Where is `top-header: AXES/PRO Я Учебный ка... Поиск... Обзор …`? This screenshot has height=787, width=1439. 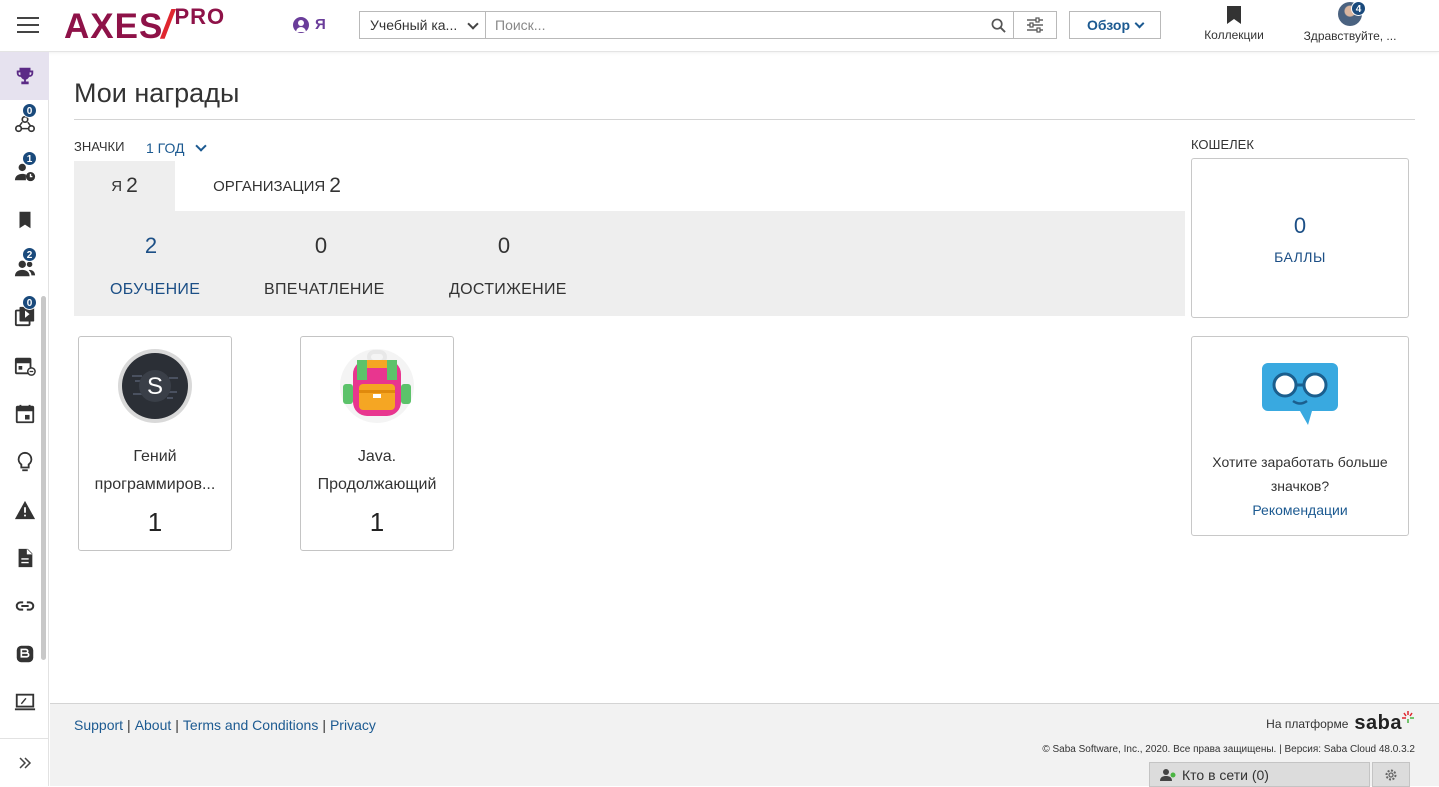
top-header: AXES/PRO Я Учебный ка... Поиск... Обзор … is located at coordinates (719, 26).